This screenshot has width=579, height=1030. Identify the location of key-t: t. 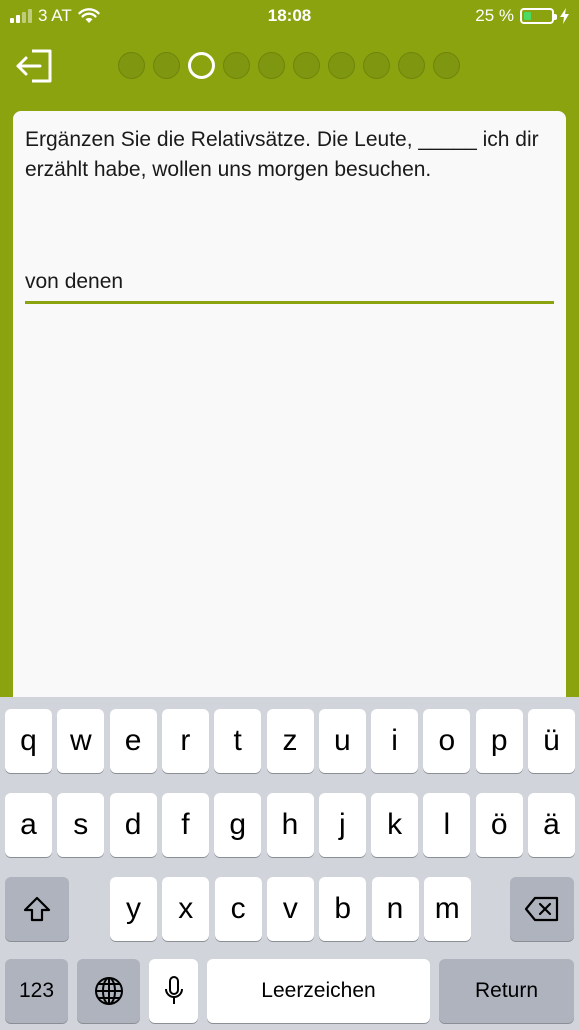
(238, 741).